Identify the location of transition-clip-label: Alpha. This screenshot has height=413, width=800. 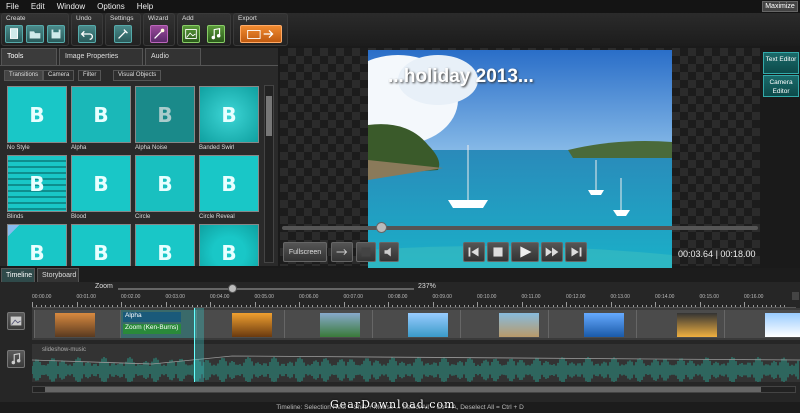
(152, 317).